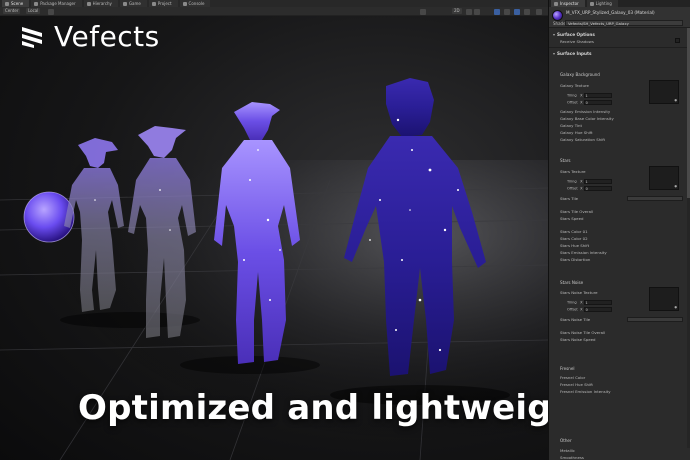 This screenshot has width=690, height=460. I want to click on mode-2d-toggle: 2D, so click(457, 11).